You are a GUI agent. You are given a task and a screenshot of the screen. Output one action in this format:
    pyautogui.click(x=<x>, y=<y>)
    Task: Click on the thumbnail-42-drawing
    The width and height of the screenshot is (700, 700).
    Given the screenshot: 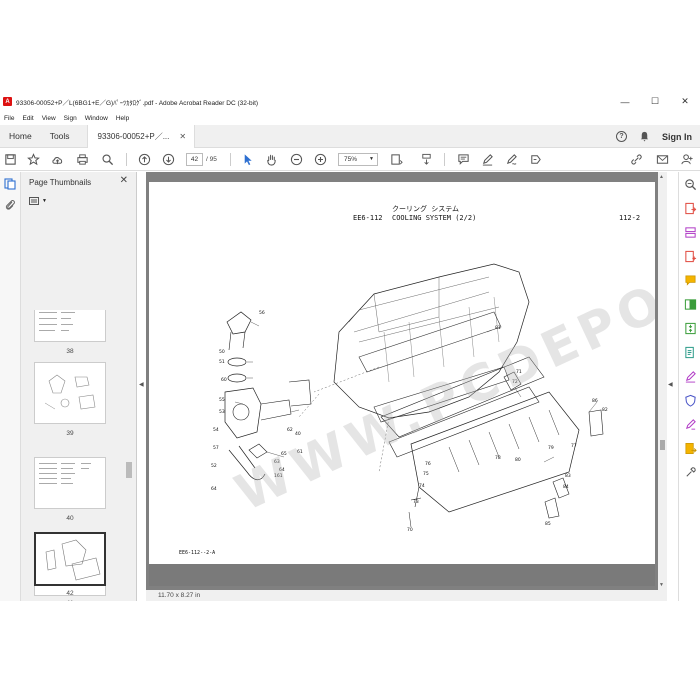 What is the action you would take?
    pyautogui.click(x=73, y=560)
    